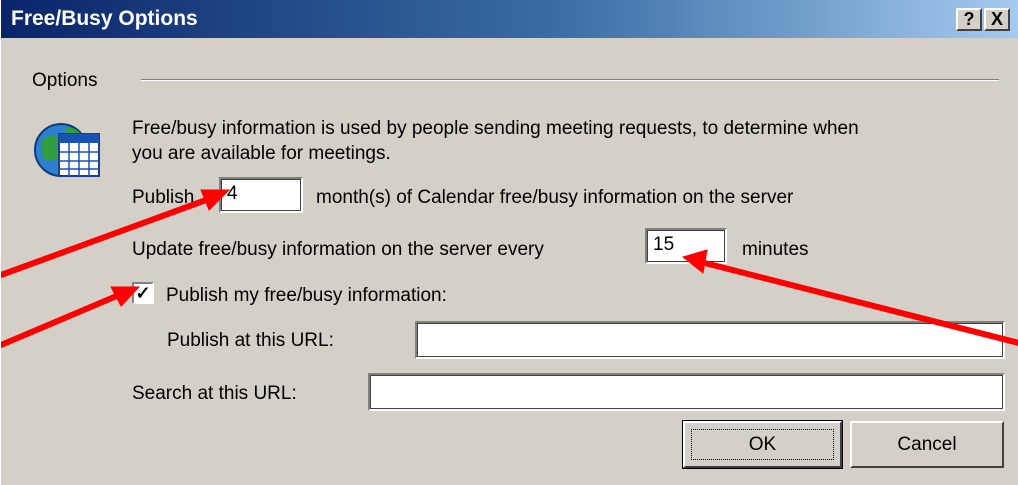 The image size is (1018, 485). Describe the element at coordinates (105, 237) in the screenshot. I see `annotation-arrow-months` at that location.